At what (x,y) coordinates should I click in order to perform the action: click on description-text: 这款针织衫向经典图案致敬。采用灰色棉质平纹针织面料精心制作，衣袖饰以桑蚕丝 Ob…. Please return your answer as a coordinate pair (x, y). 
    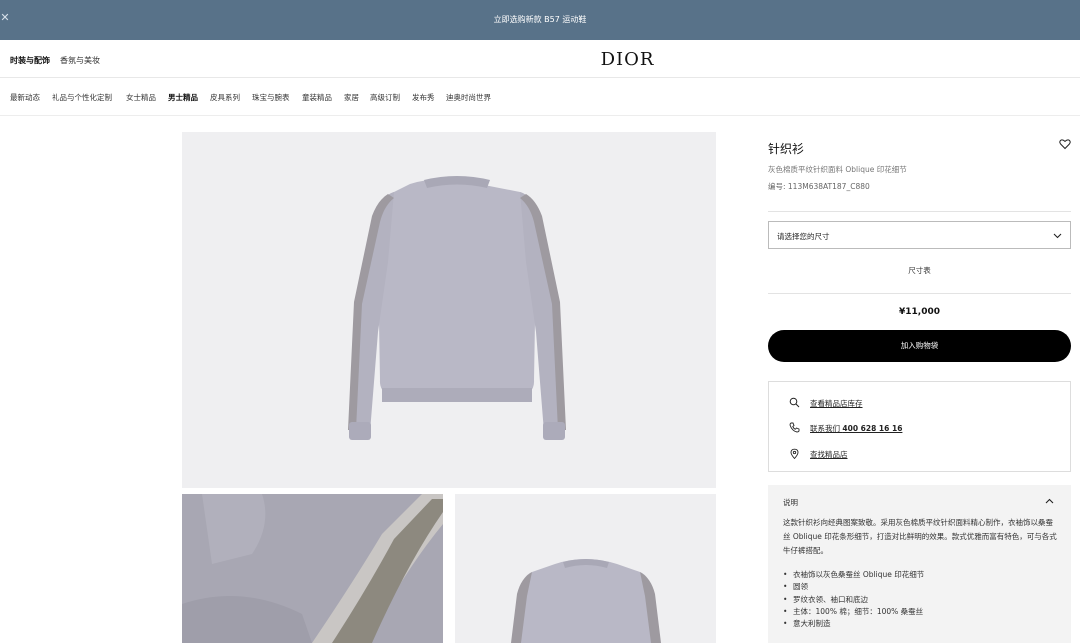
    Looking at the image, I should click on (920, 536).